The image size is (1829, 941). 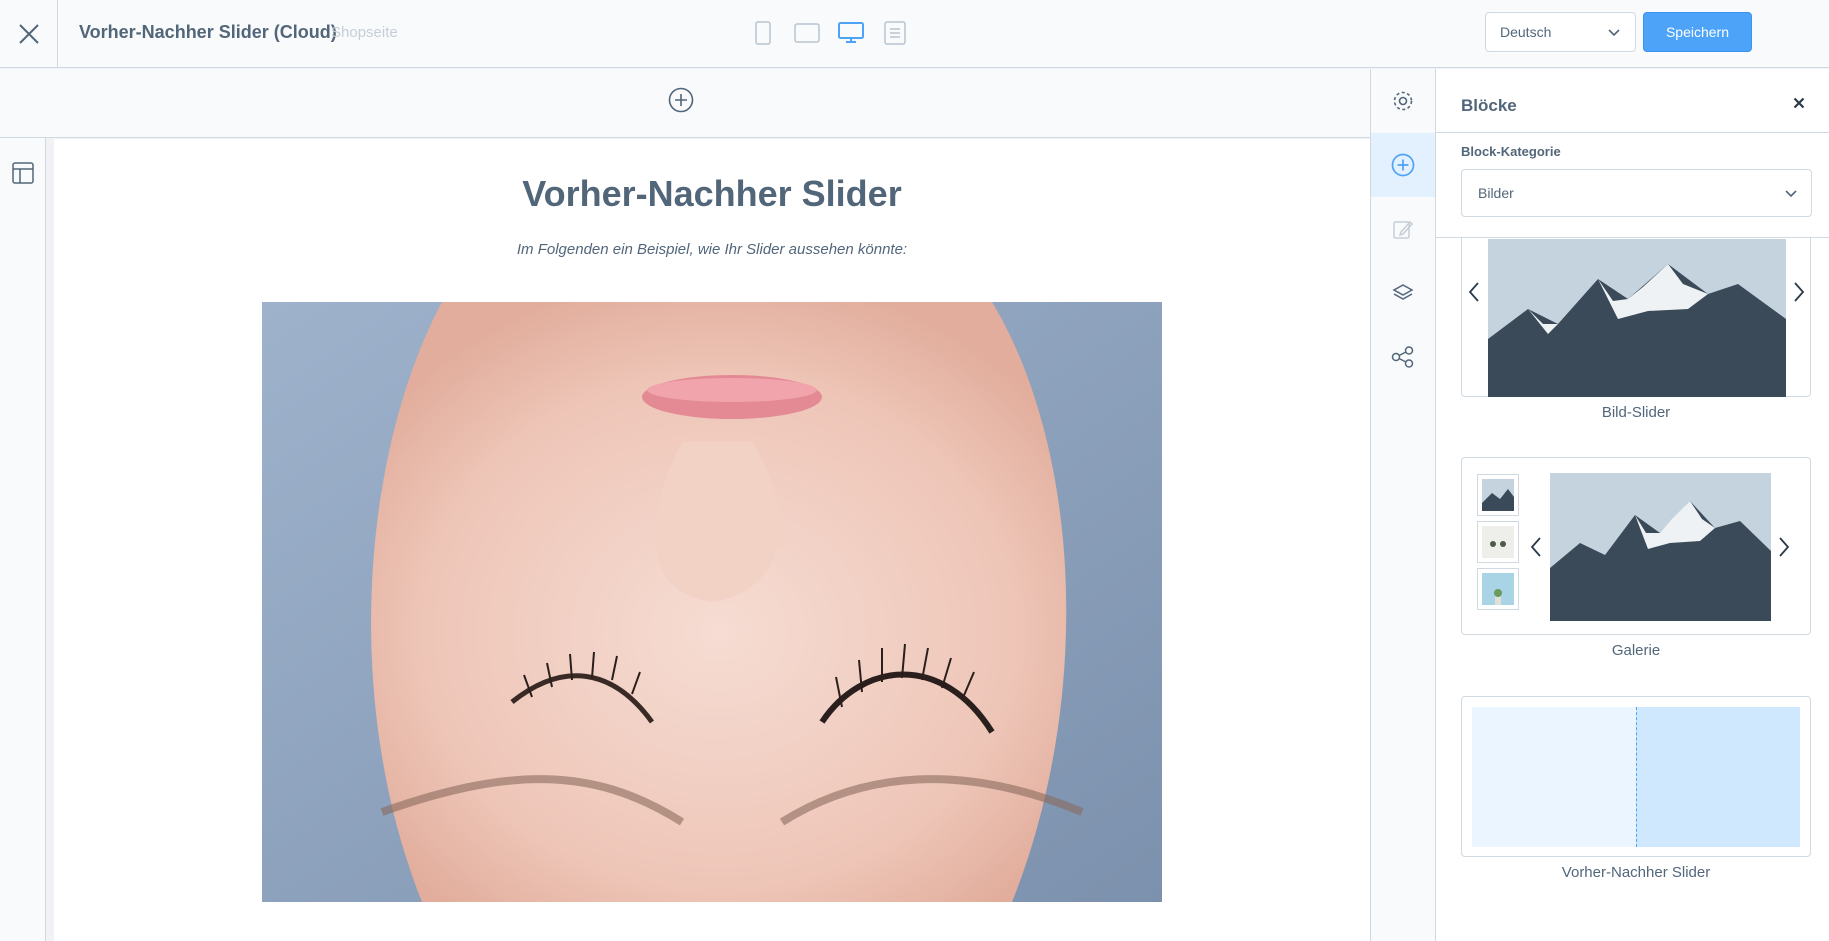 I want to click on device-mobile-button, so click(x=763, y=33).